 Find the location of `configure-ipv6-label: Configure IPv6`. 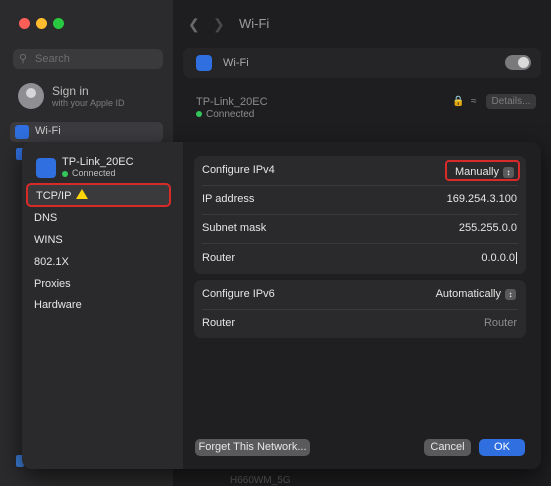

configure-ipv6-label: Configure IPv6 is located at coordinates (238, 294).